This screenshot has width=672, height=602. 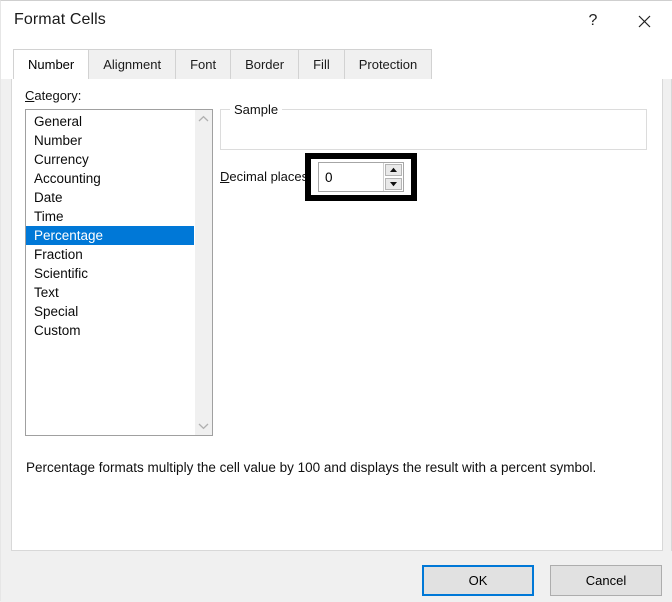 I want to click on list-item: Fraction, so click(x=110, y=254).